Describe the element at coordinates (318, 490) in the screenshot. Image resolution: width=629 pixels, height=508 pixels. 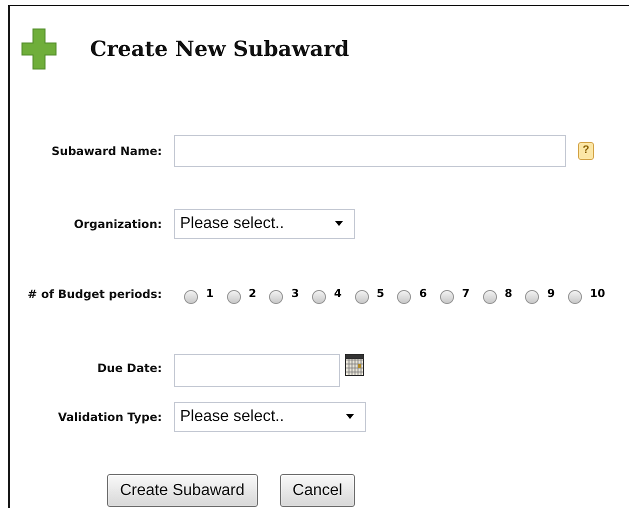
I see `cancel-button: Cancel` at that location.